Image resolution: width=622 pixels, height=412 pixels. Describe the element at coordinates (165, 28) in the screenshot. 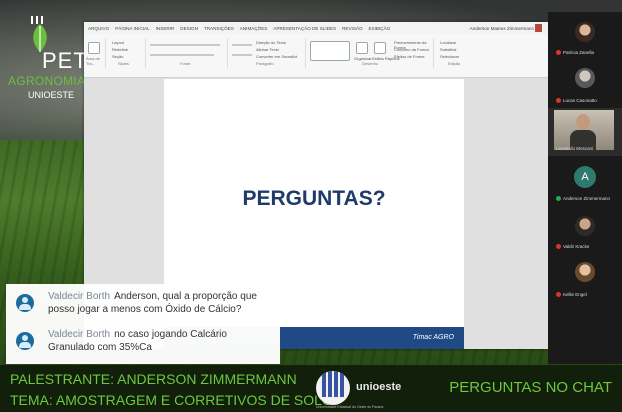

I see `tab-inserir: INSERIR` at that location.